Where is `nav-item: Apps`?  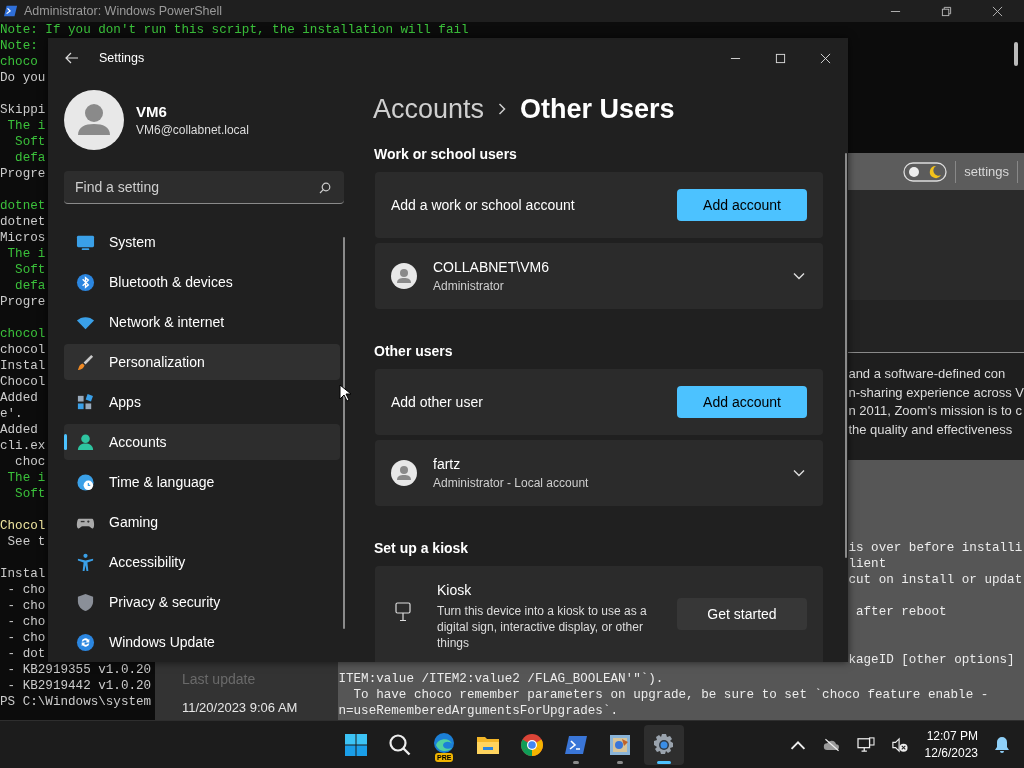 nav-item: Apps is located at coordinates (202, 402).